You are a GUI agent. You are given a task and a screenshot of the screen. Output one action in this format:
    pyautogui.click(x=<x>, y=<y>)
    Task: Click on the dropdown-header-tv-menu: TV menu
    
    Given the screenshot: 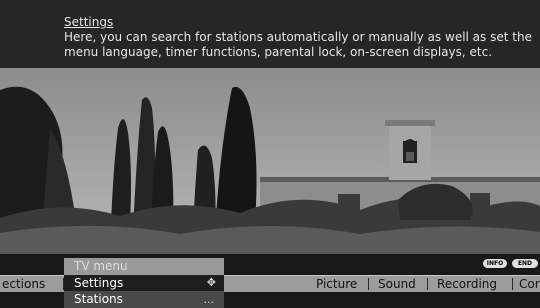 What is the action you would take?
    pyautogui.click(x=144, y=266)
    